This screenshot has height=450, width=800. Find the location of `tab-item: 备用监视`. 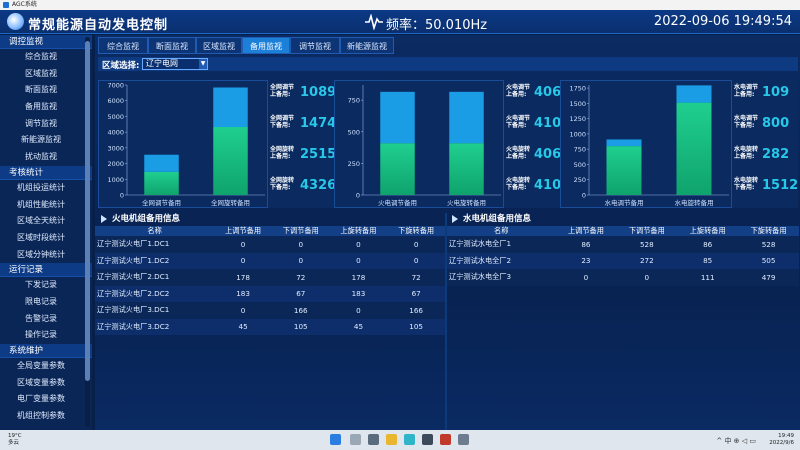

tab-item: 备用监视 is located at coordinates (266, 45).